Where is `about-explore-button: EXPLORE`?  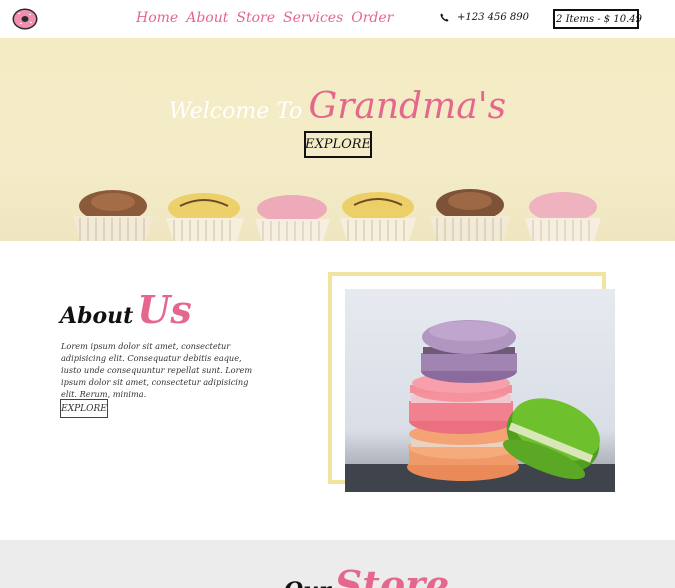
about-explore-button: EXPLORE is located at coordinates (84, 408).